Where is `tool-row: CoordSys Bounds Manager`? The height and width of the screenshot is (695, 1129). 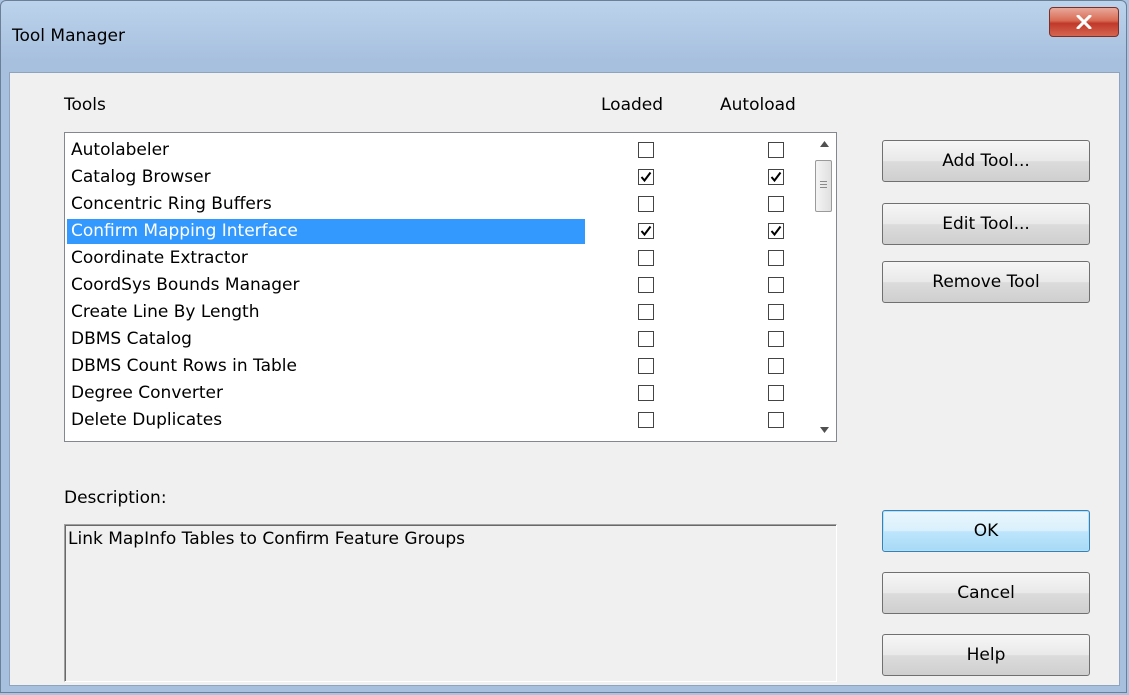
tool-row: CoordSys Bounds Manager is located at coordinates (445, 285).